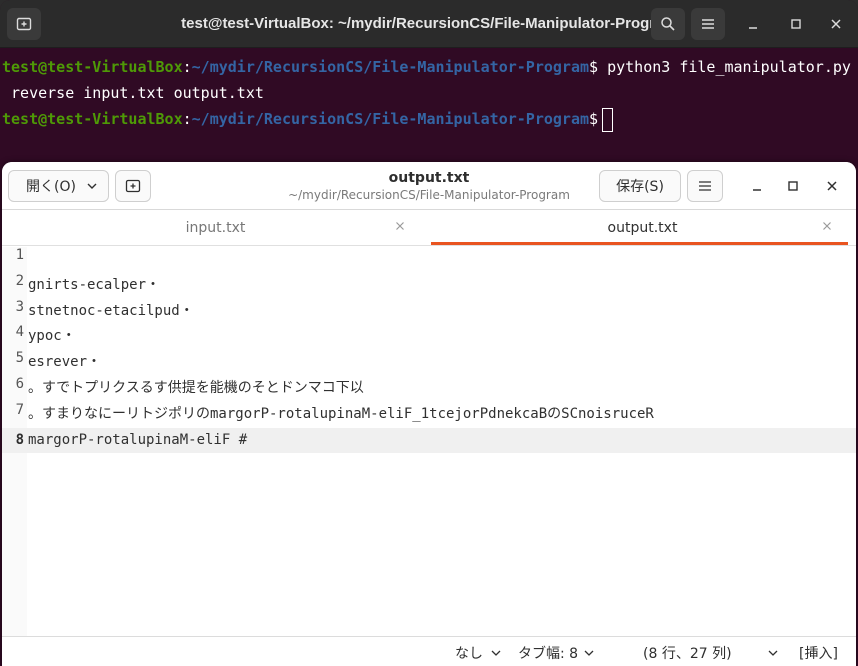 This screenshot has width=858, height=666. Describe the element at coordinates (429, 337) in the screenshot. I see `text-line: 4 ypoc・` at that location.